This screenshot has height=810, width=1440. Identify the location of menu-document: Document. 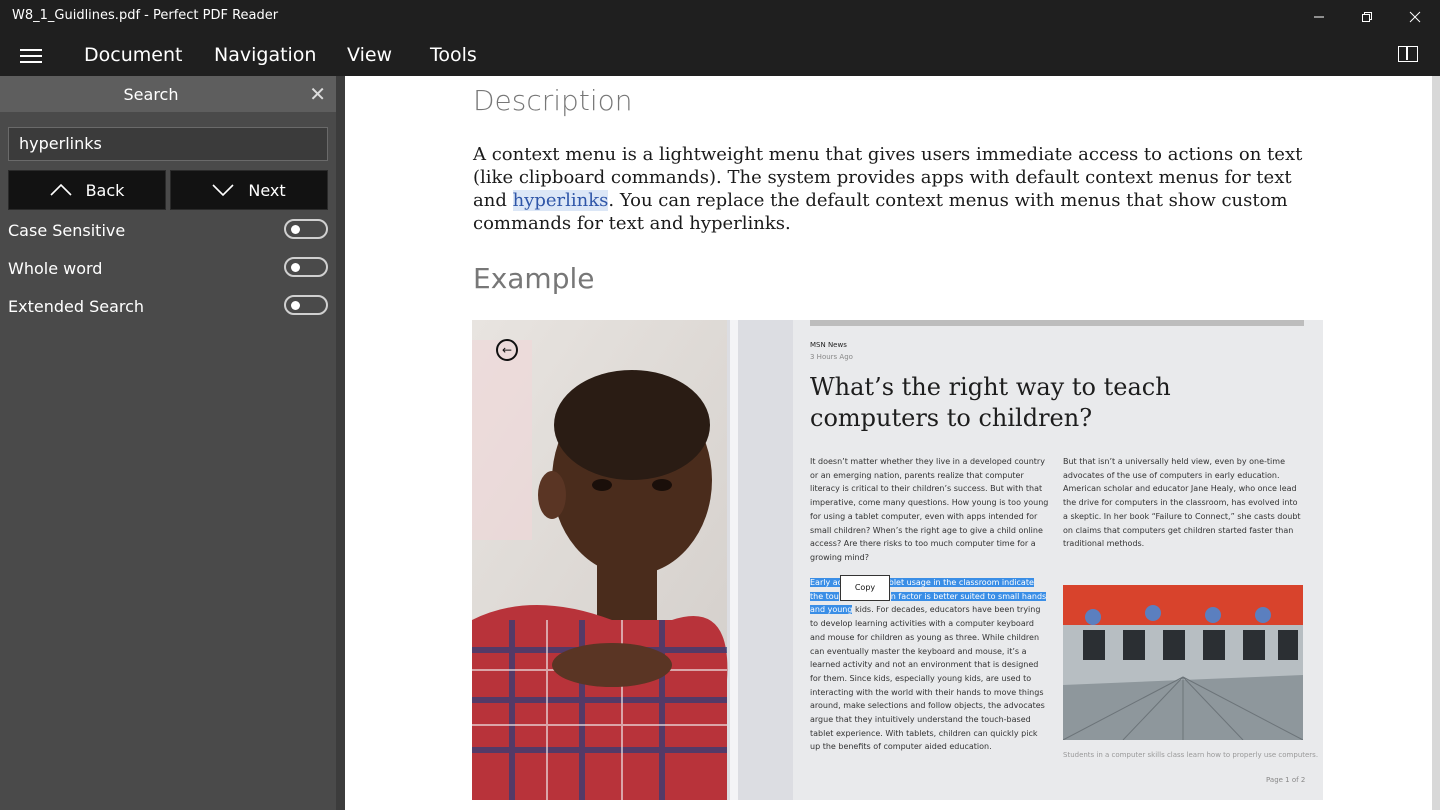
(133, 55).